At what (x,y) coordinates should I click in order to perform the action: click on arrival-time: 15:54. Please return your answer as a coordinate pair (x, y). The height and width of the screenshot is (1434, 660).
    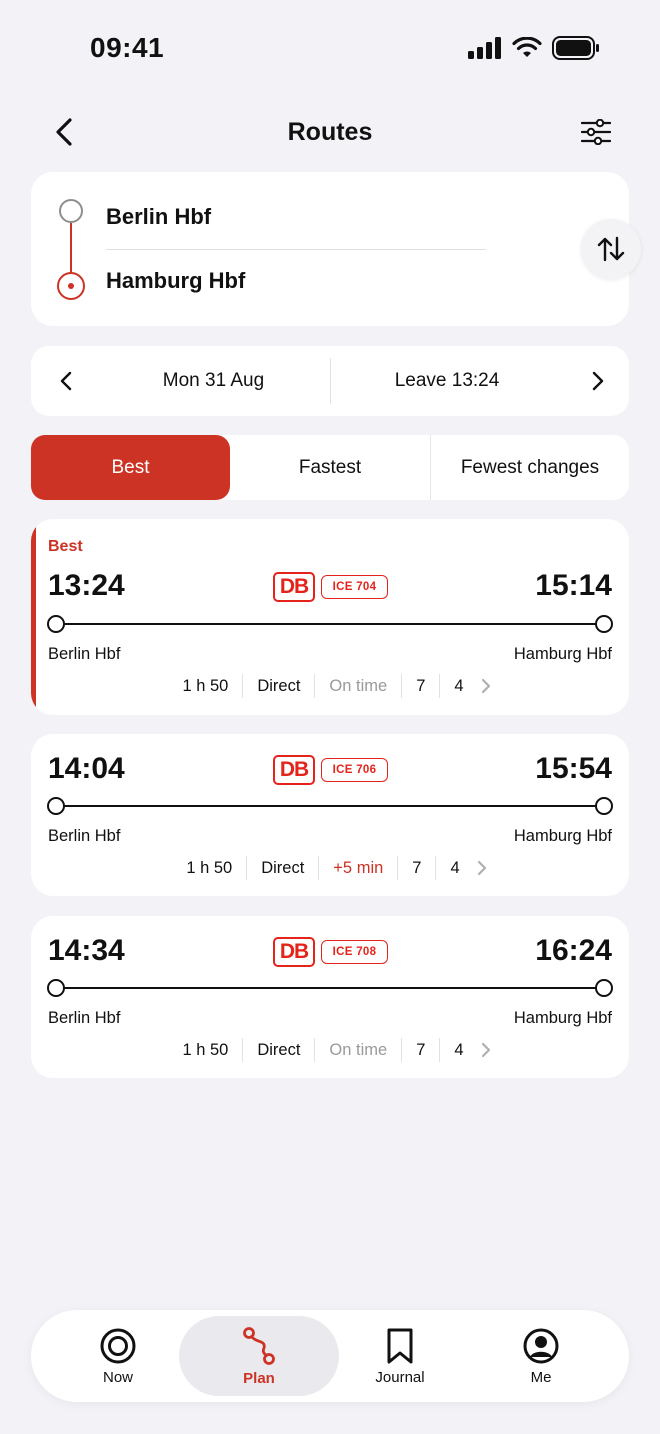
    Looking at the image, I should click on (573, 768).